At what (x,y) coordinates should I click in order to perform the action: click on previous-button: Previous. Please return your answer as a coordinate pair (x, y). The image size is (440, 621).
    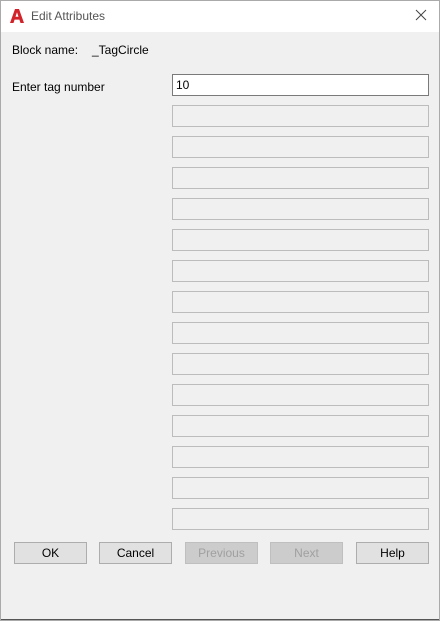
    Looking at the image, I should click on (221, 553).